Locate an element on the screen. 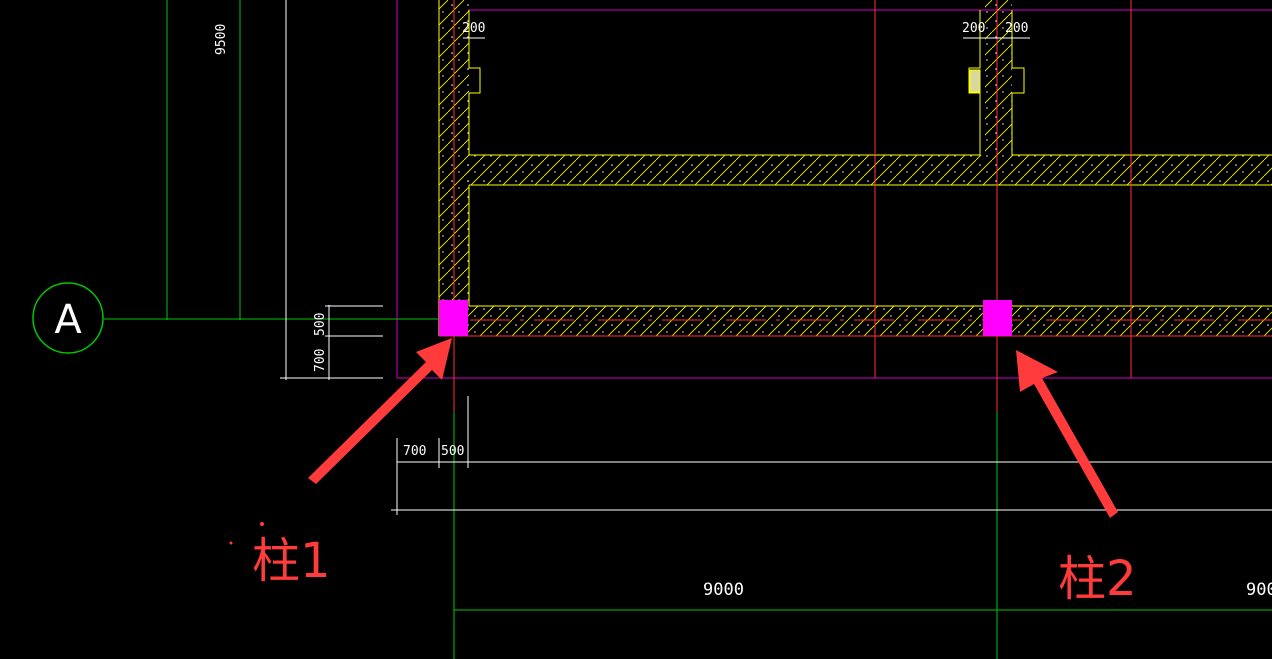 Image resolution: width=1272 pixels, height=659 pixels. dim-left-700: 700 is located at coordinates (320, 360).